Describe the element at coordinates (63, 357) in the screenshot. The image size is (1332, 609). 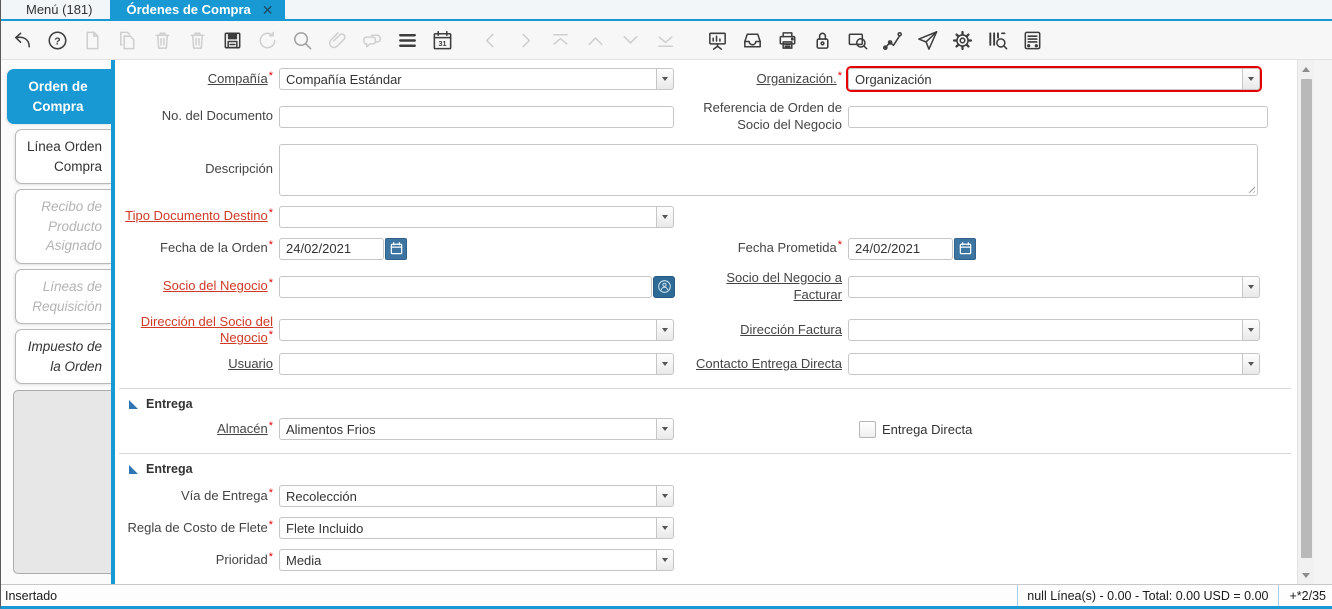
I see `sidebar-tab-impuesto-de-la-orden: Impuesto de la Orden` at that location.